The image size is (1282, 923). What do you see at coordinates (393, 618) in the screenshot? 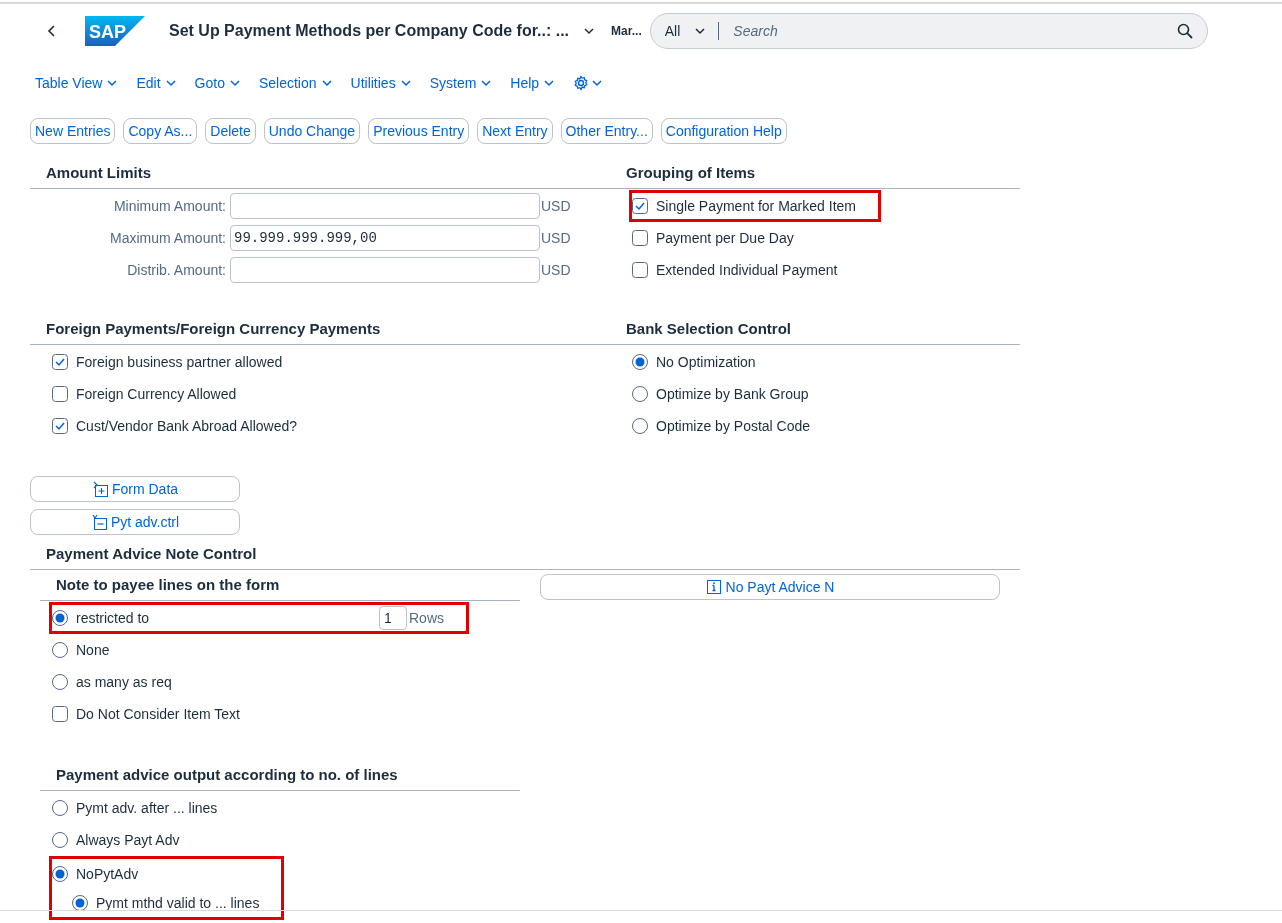
I see `rows-field: 1` at bounding box center [393, 618].